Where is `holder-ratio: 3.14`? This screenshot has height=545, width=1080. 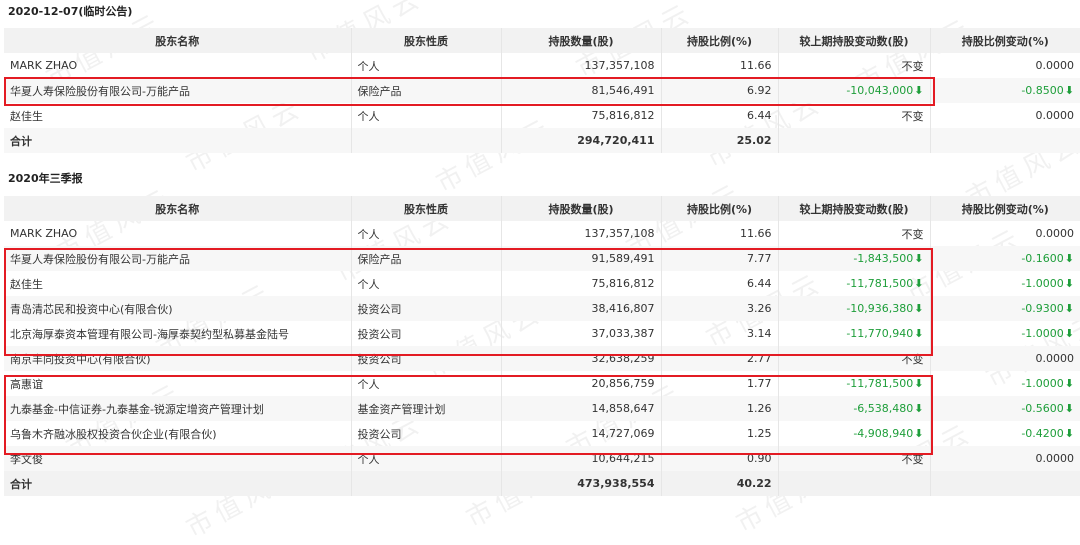
holder-ratio: 3.14 is located at coordinates (720, 333).